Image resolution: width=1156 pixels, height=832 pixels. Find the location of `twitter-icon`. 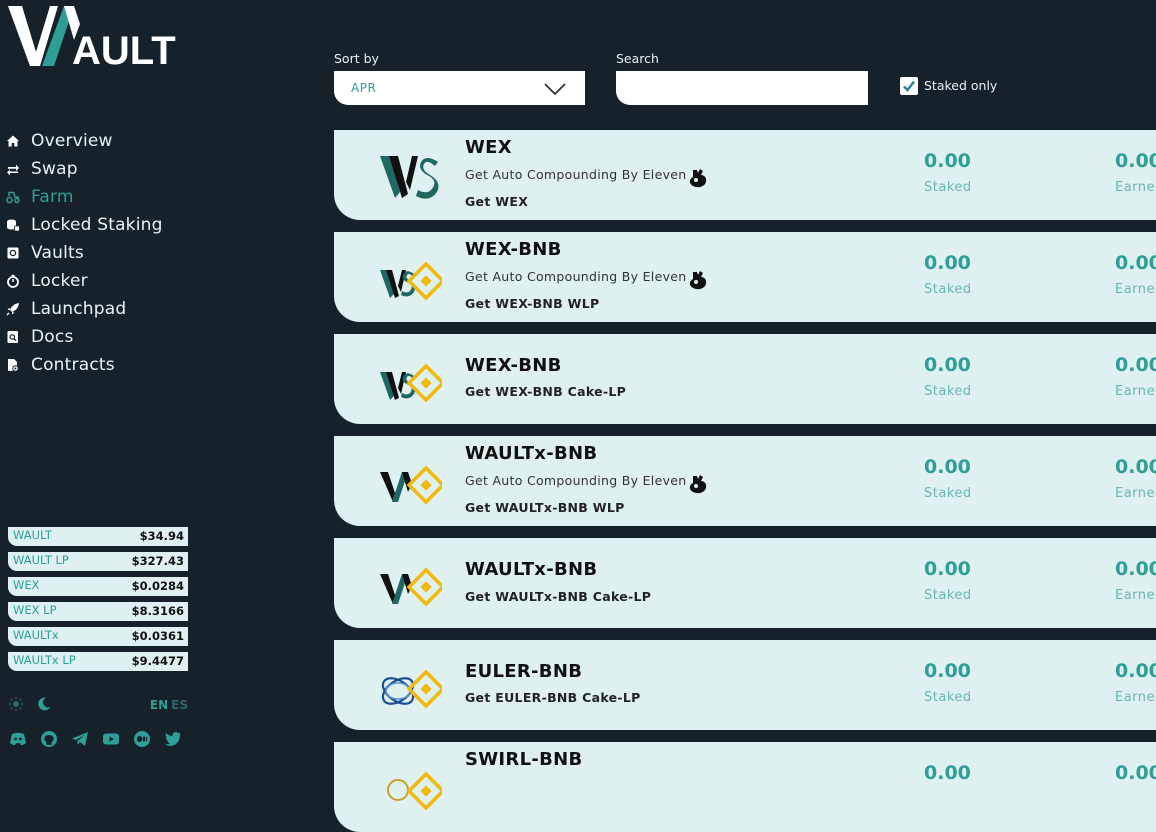

twitter-icon is located at coordinates (172, 739).